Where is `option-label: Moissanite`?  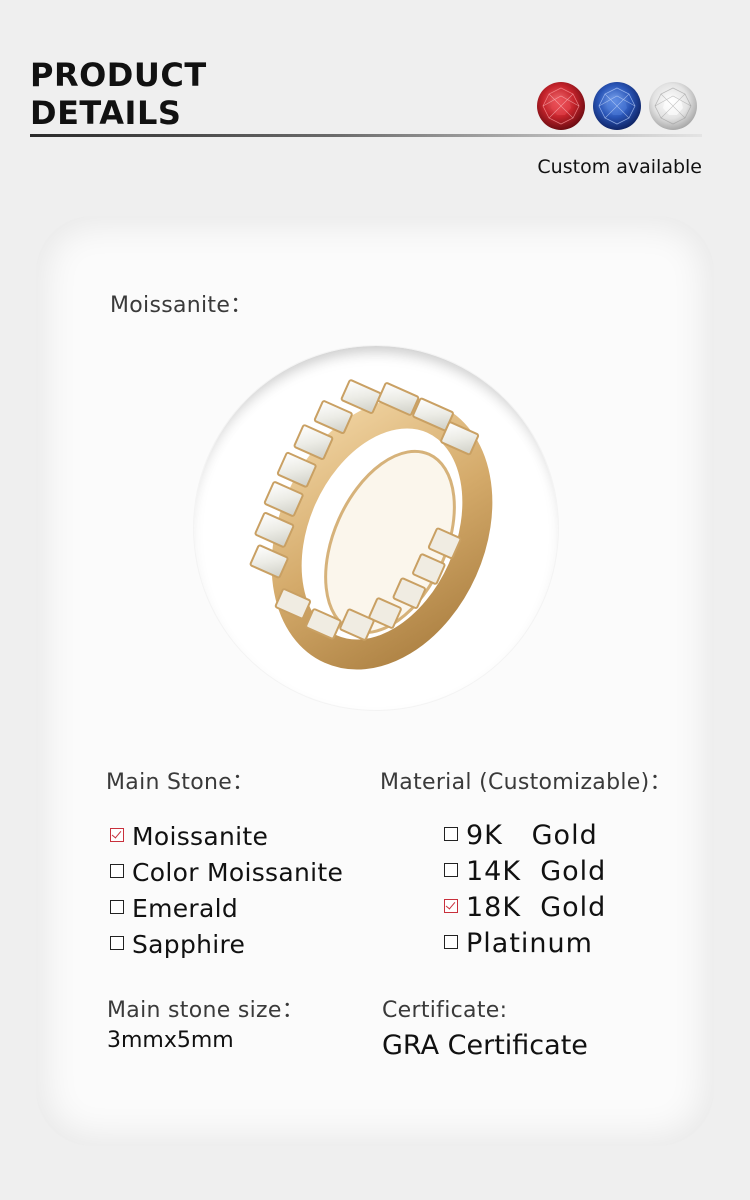 option-label: Moissanite is located at coordinates (200, 836).